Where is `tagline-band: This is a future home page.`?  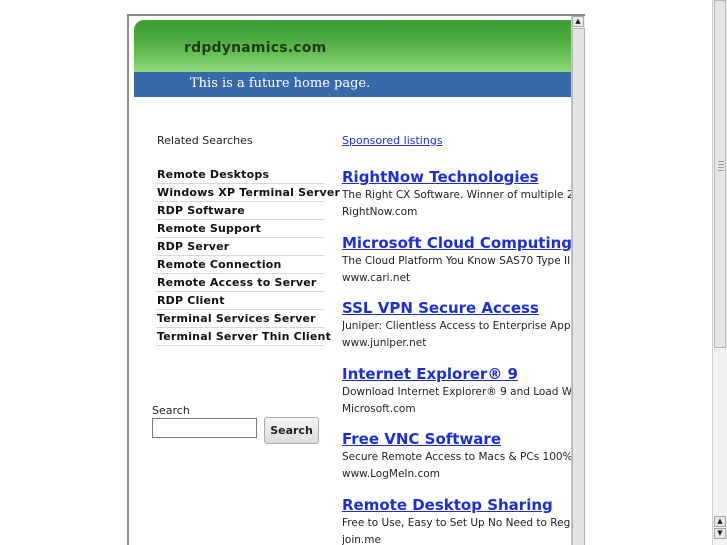
tagline-band: This is a future home page. is located at coordinates (352, 84).